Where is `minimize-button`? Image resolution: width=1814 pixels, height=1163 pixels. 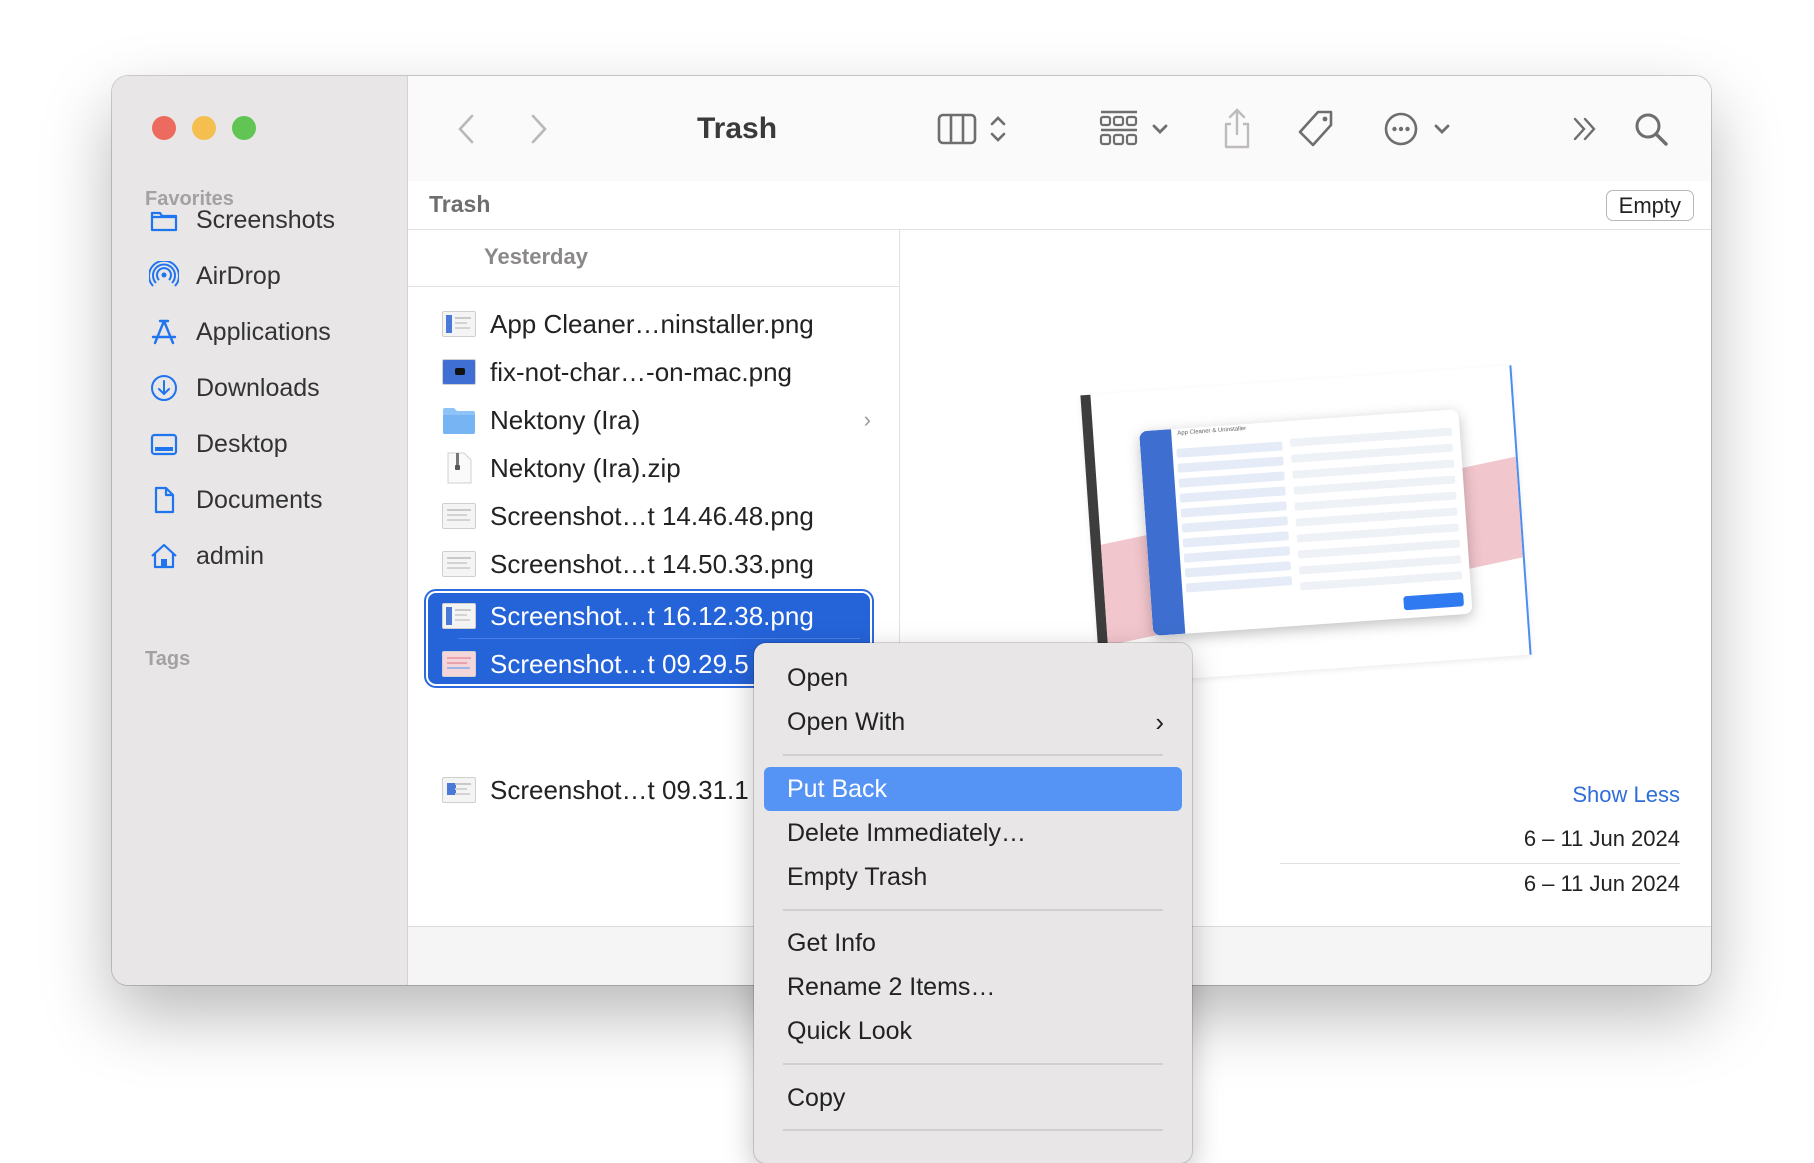
minimize-button is located at coordinates (204, 128).